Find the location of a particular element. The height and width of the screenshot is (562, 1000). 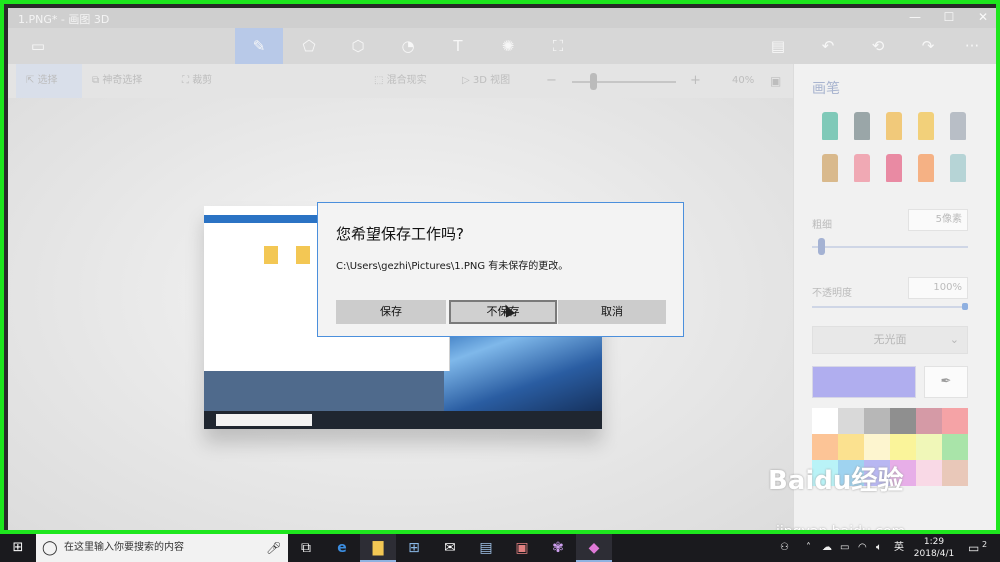

material-value: 无光面 is located at coordinates (890, 339).